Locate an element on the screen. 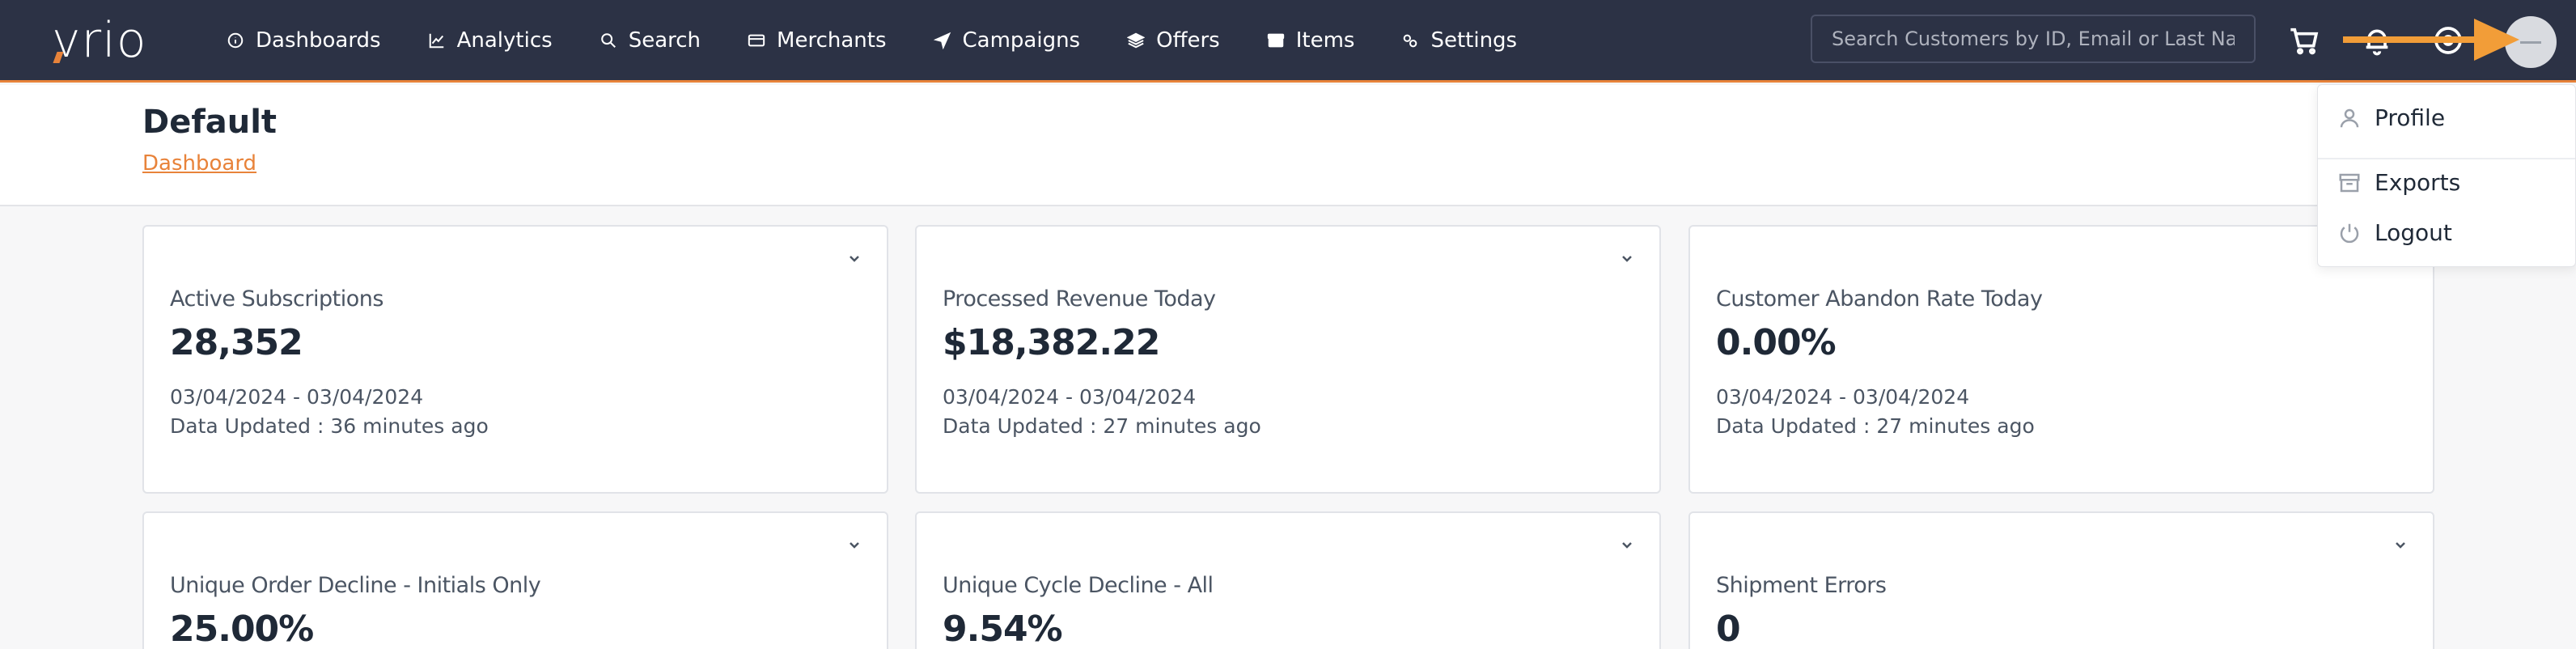 This screenshot has height=649, width=2576. cart-icon is located at coordinates (2304, 40).